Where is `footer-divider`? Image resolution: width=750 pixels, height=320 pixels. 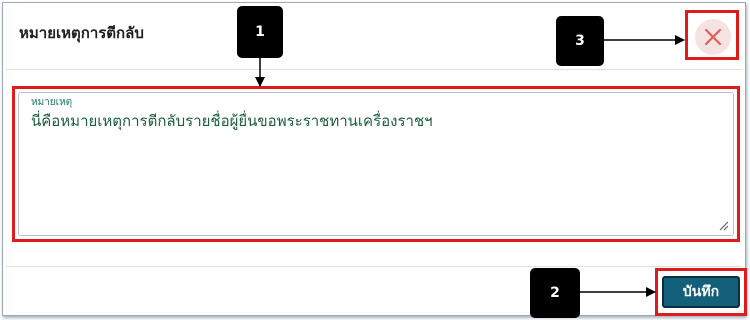
footer-divider is located at coordinates (374, 266).